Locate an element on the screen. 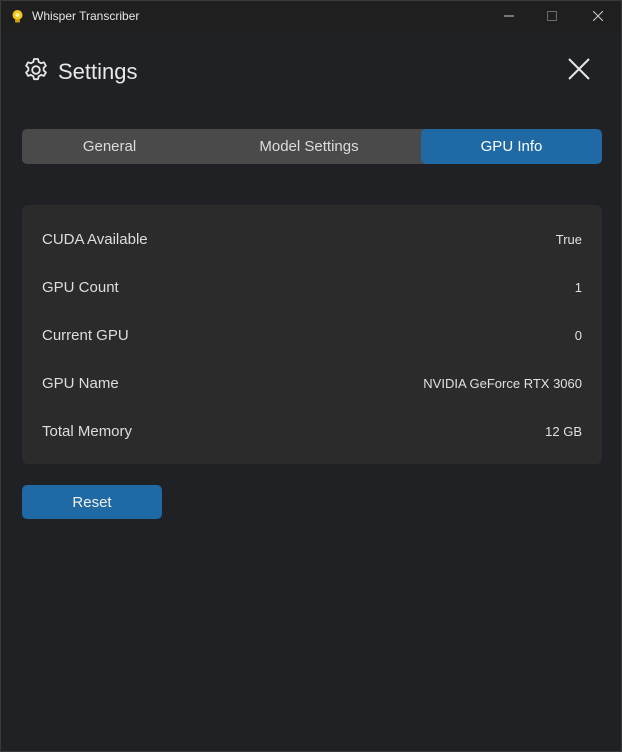 This screenshot has width=622, height=752. info-row-current-gpu: Current GPU 0 is located at coordinates (312, 335).